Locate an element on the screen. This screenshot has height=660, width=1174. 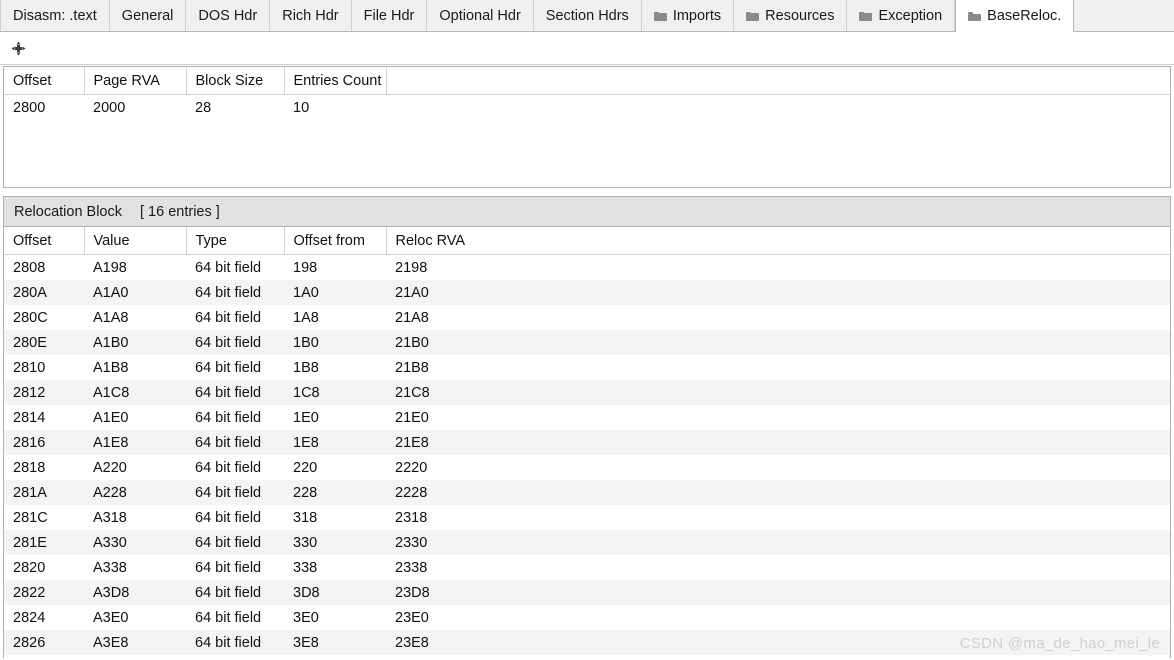
table-row: 2808 A198 64 bit field 198 2198 is located at coordinates (587, 268).